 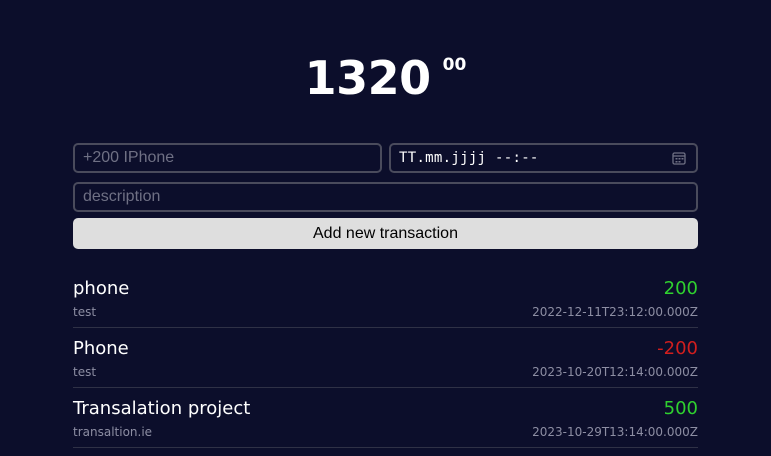 What do you see at coordinates (454, 65) in the screenshot?
I see `balance-cents: 00` at bounding box center [454, 65].